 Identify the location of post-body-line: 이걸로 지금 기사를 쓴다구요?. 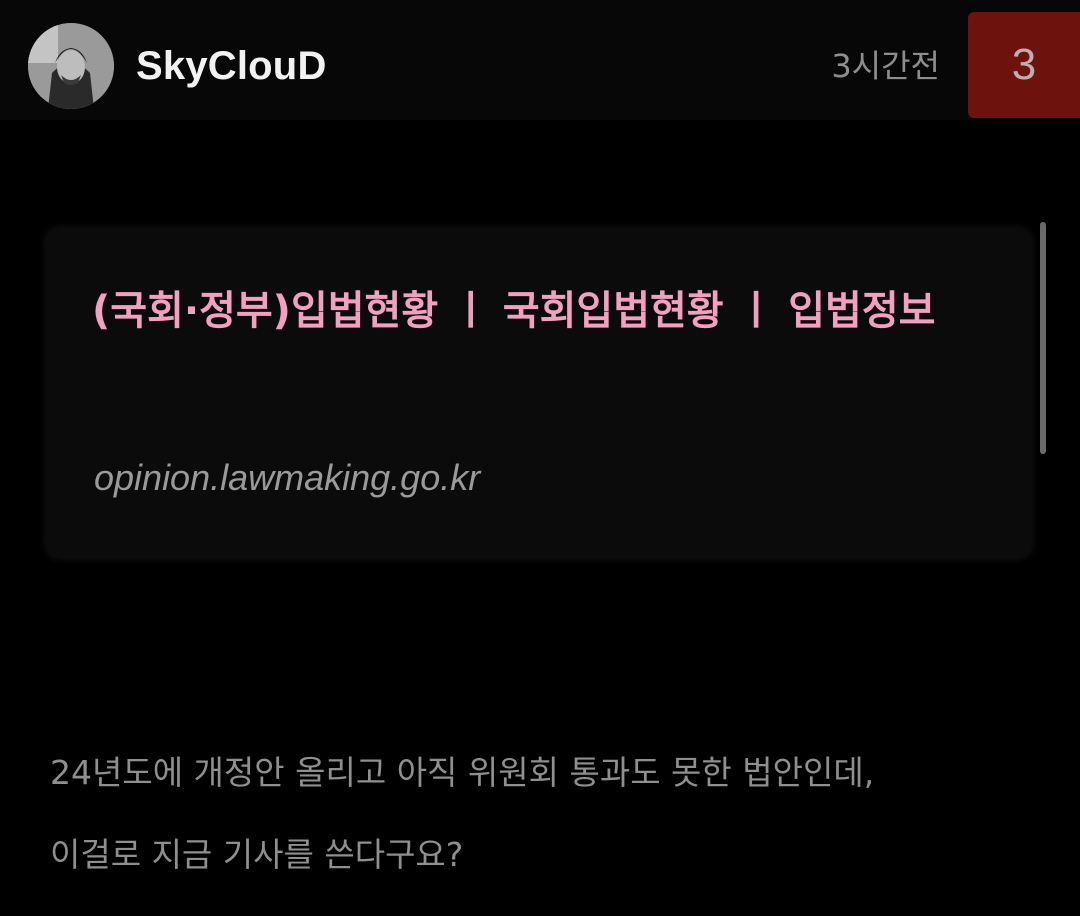
(257, 854).